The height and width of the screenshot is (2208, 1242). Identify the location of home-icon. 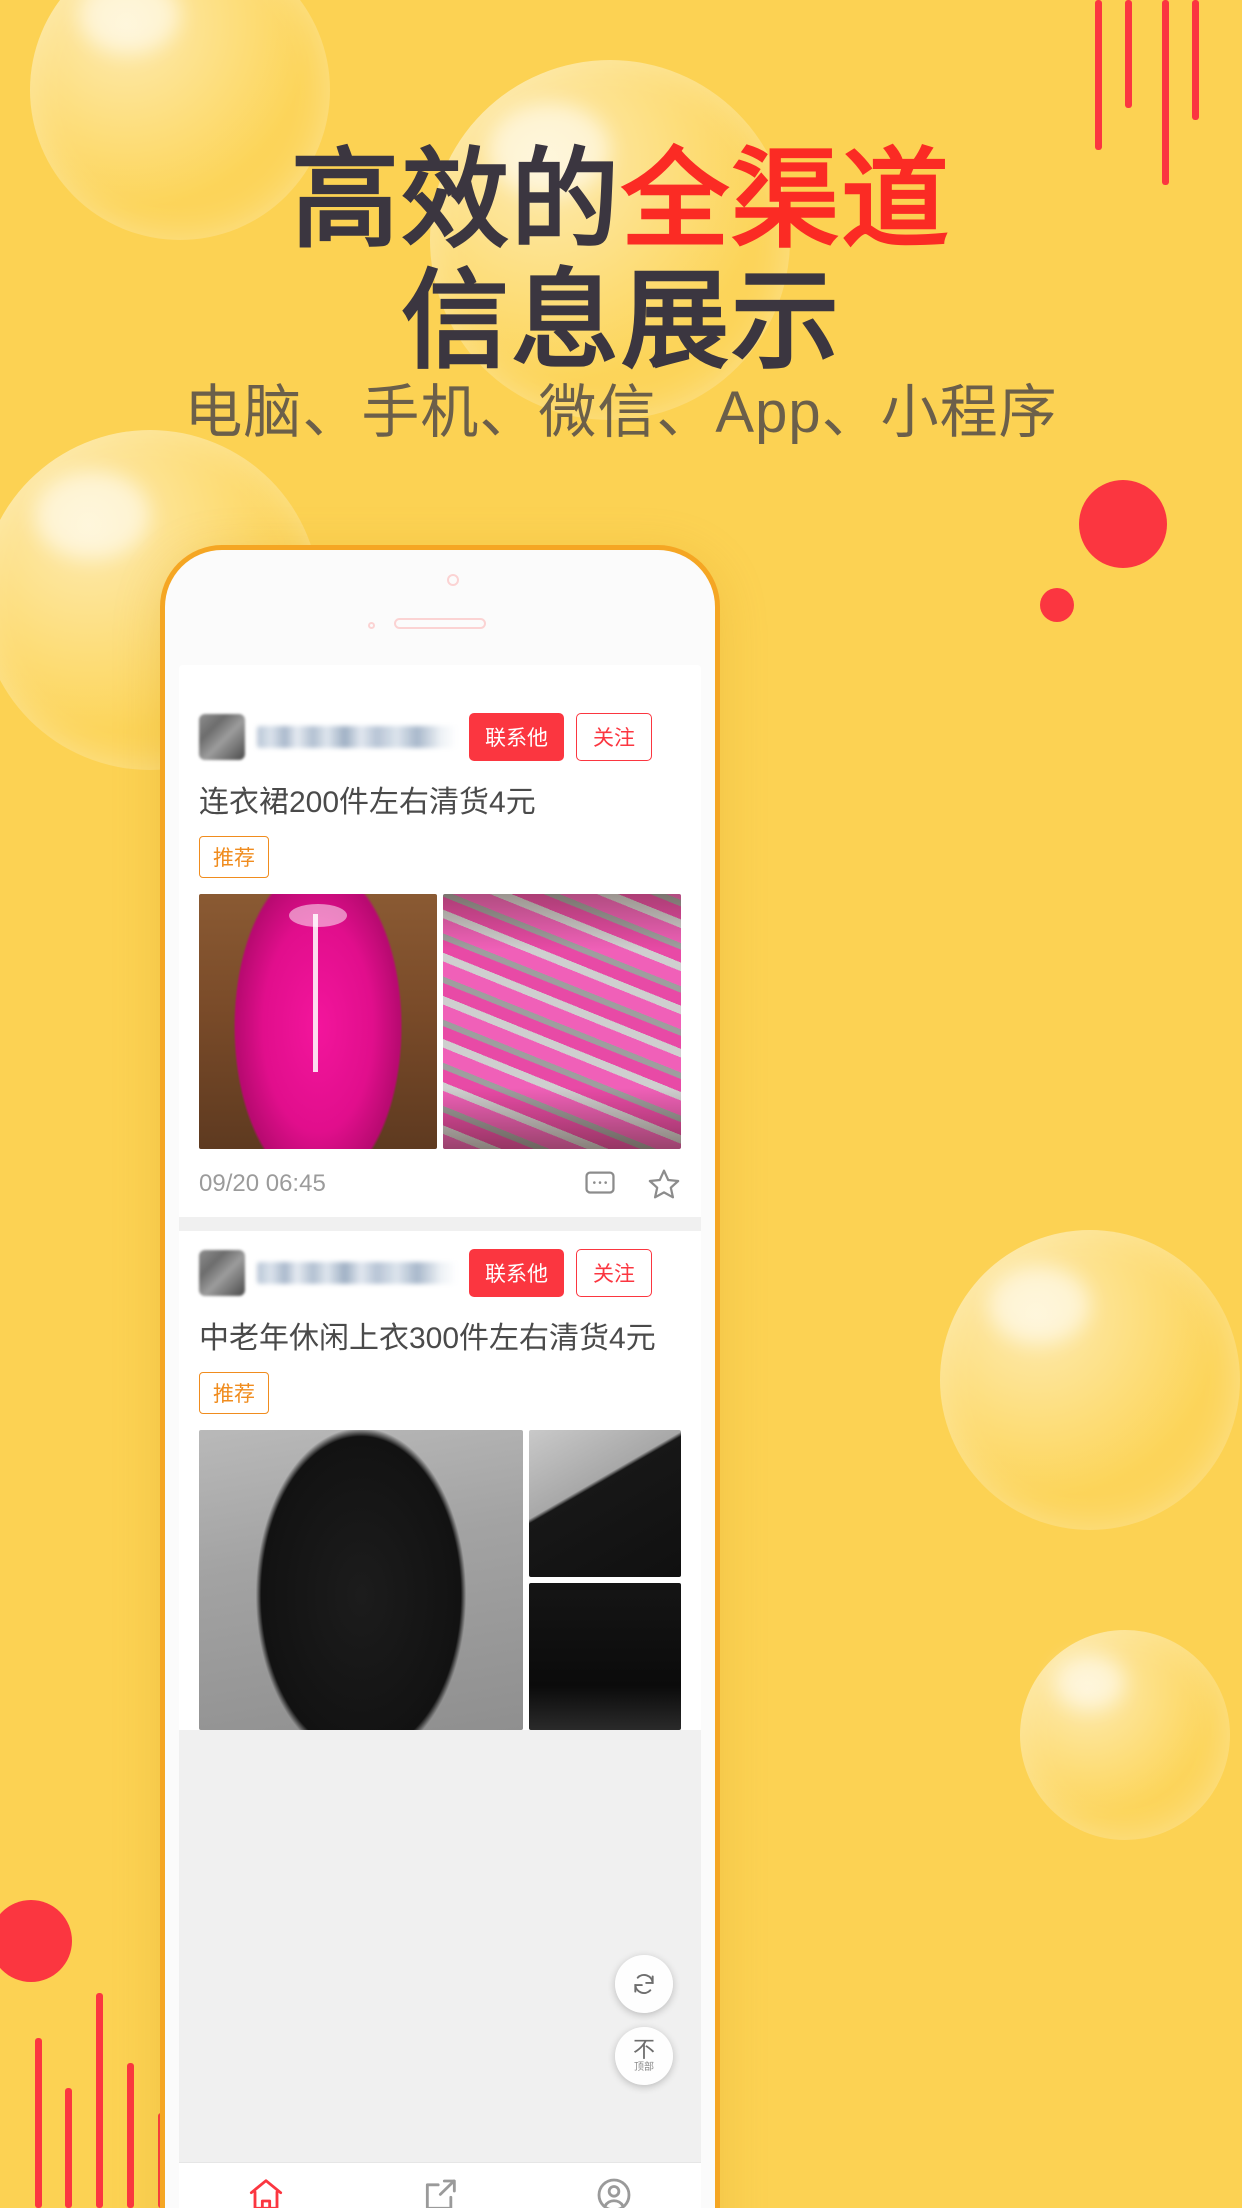
(266, 2191).